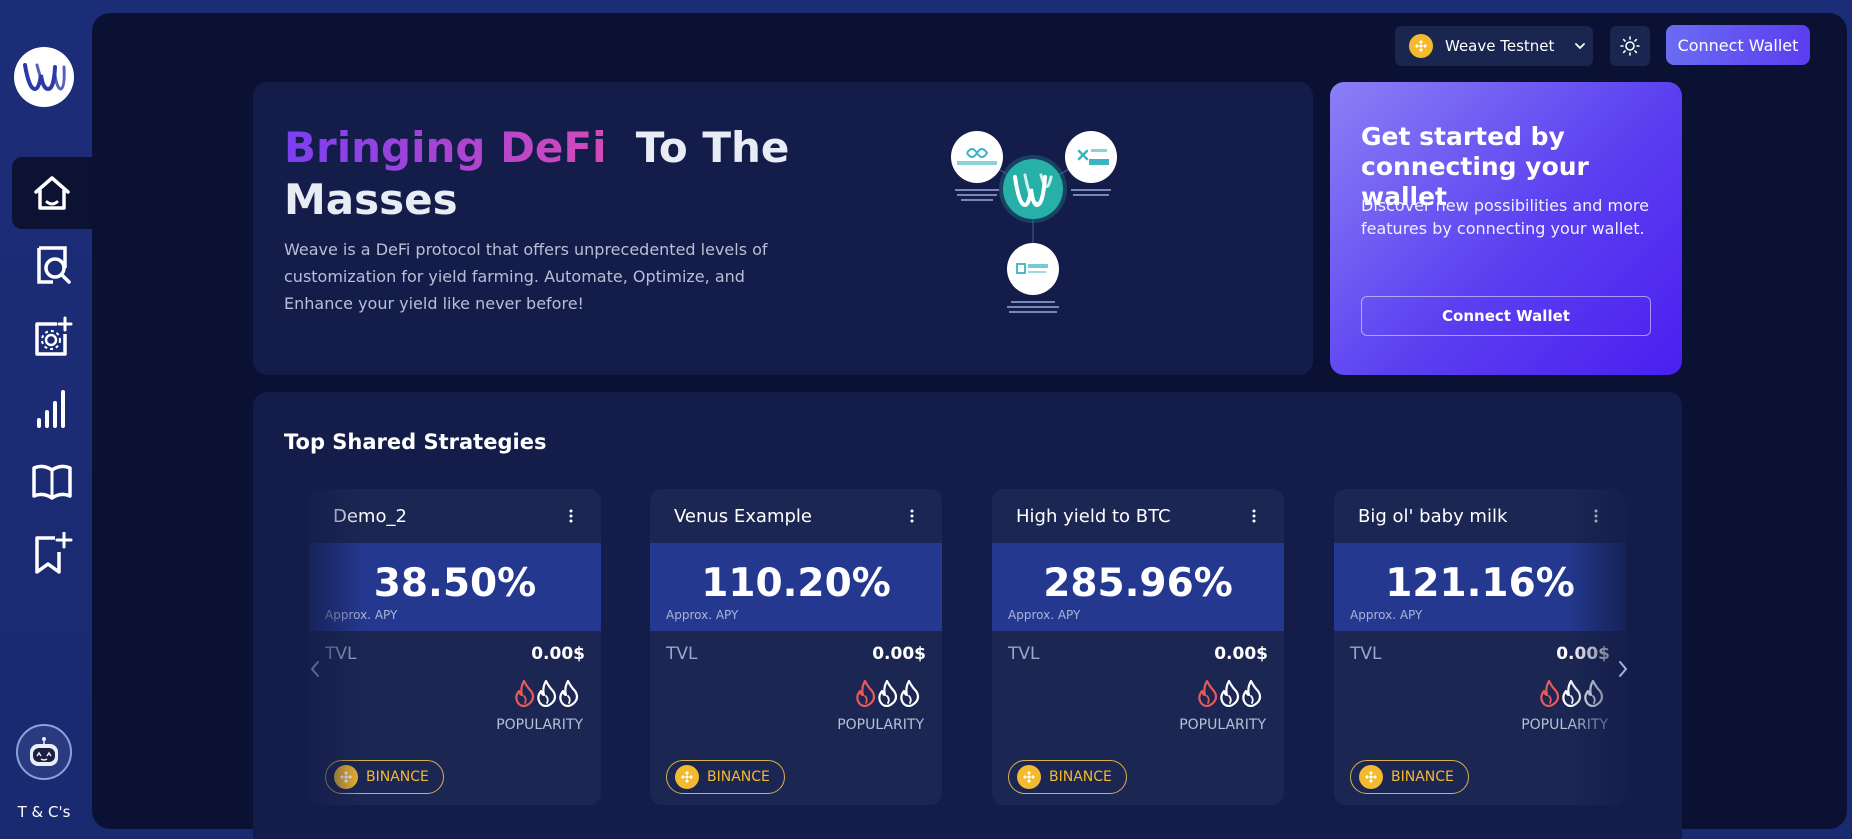 This screenshot has width=1852, height=839. I want to click on gear-add-icon, so click(54, 336).